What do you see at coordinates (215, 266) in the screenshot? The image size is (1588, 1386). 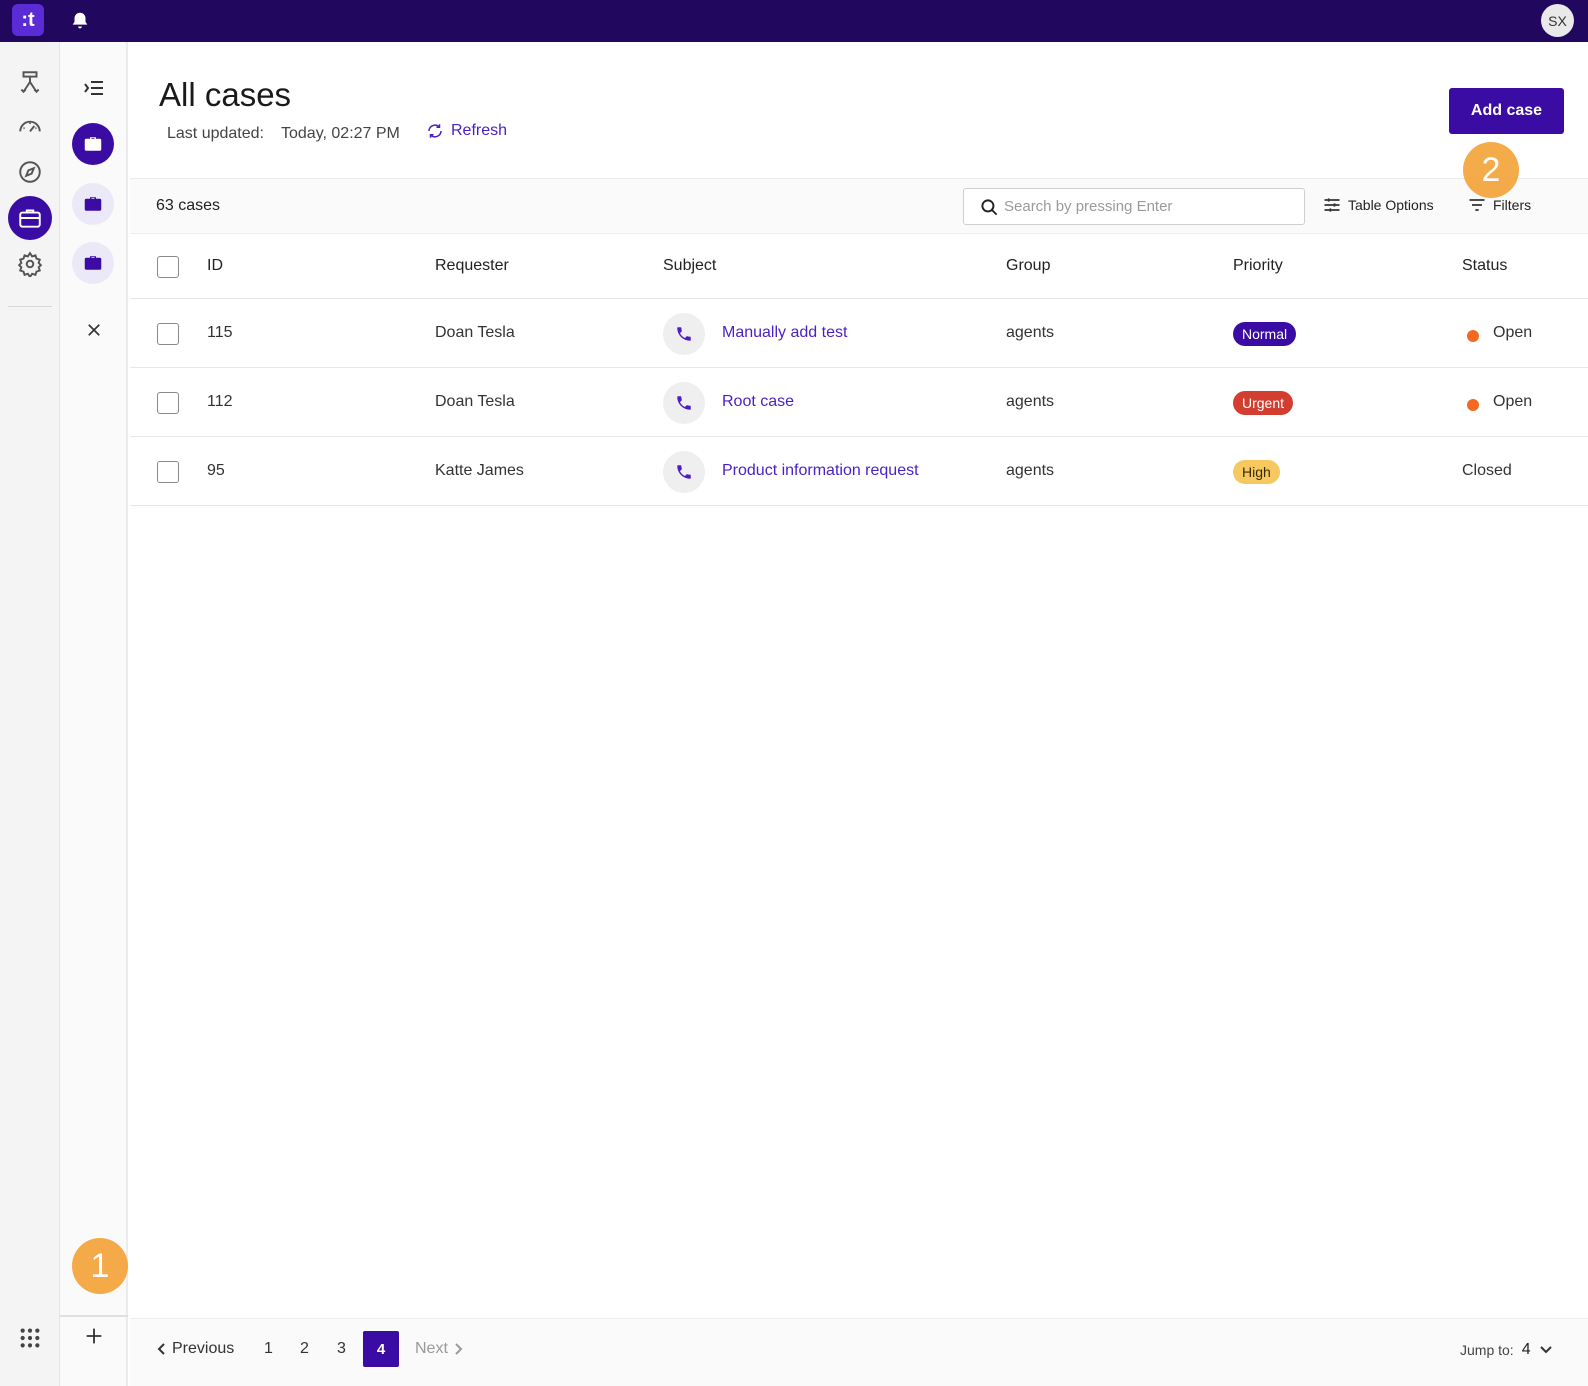 I see `column-header-id: ID` at bounding box center [215, 266].